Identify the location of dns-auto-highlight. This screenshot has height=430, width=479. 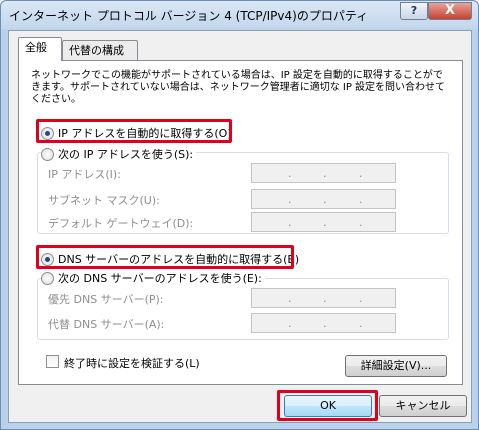
(165, 257).